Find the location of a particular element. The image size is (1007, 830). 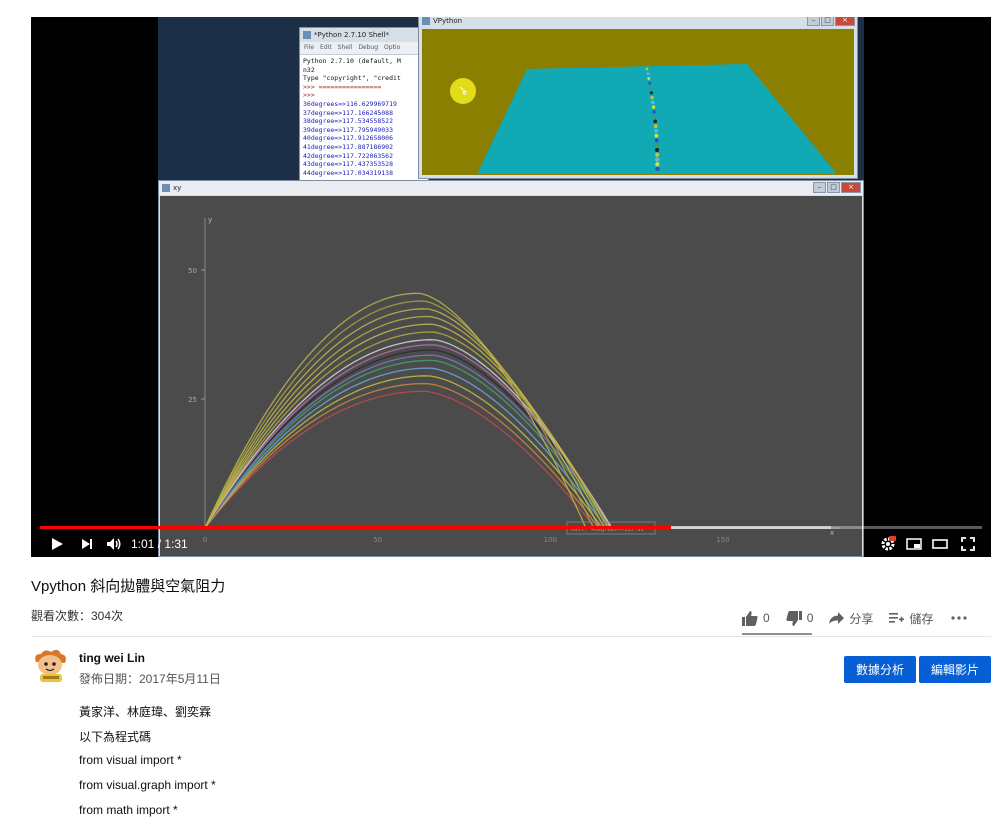

vpython-scene is located at coordinates (638, 102).